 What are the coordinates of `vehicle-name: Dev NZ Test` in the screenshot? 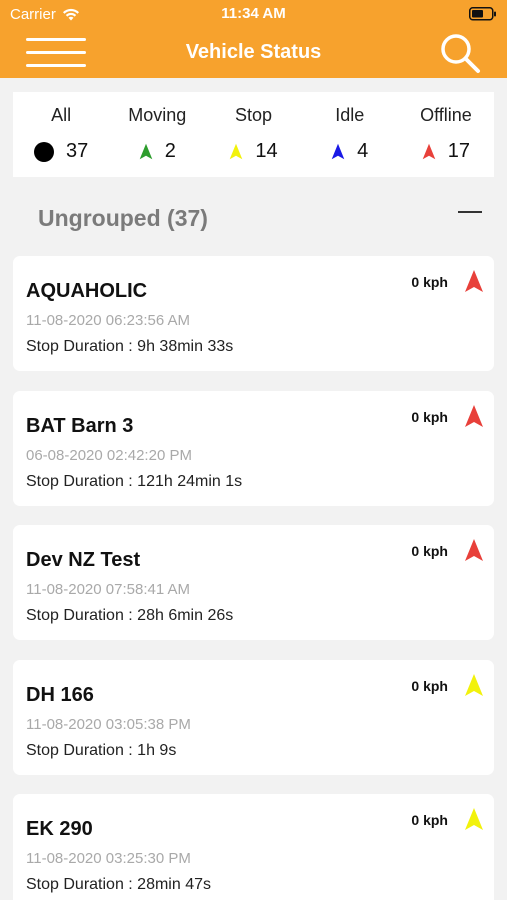 It's located at (83, 560).